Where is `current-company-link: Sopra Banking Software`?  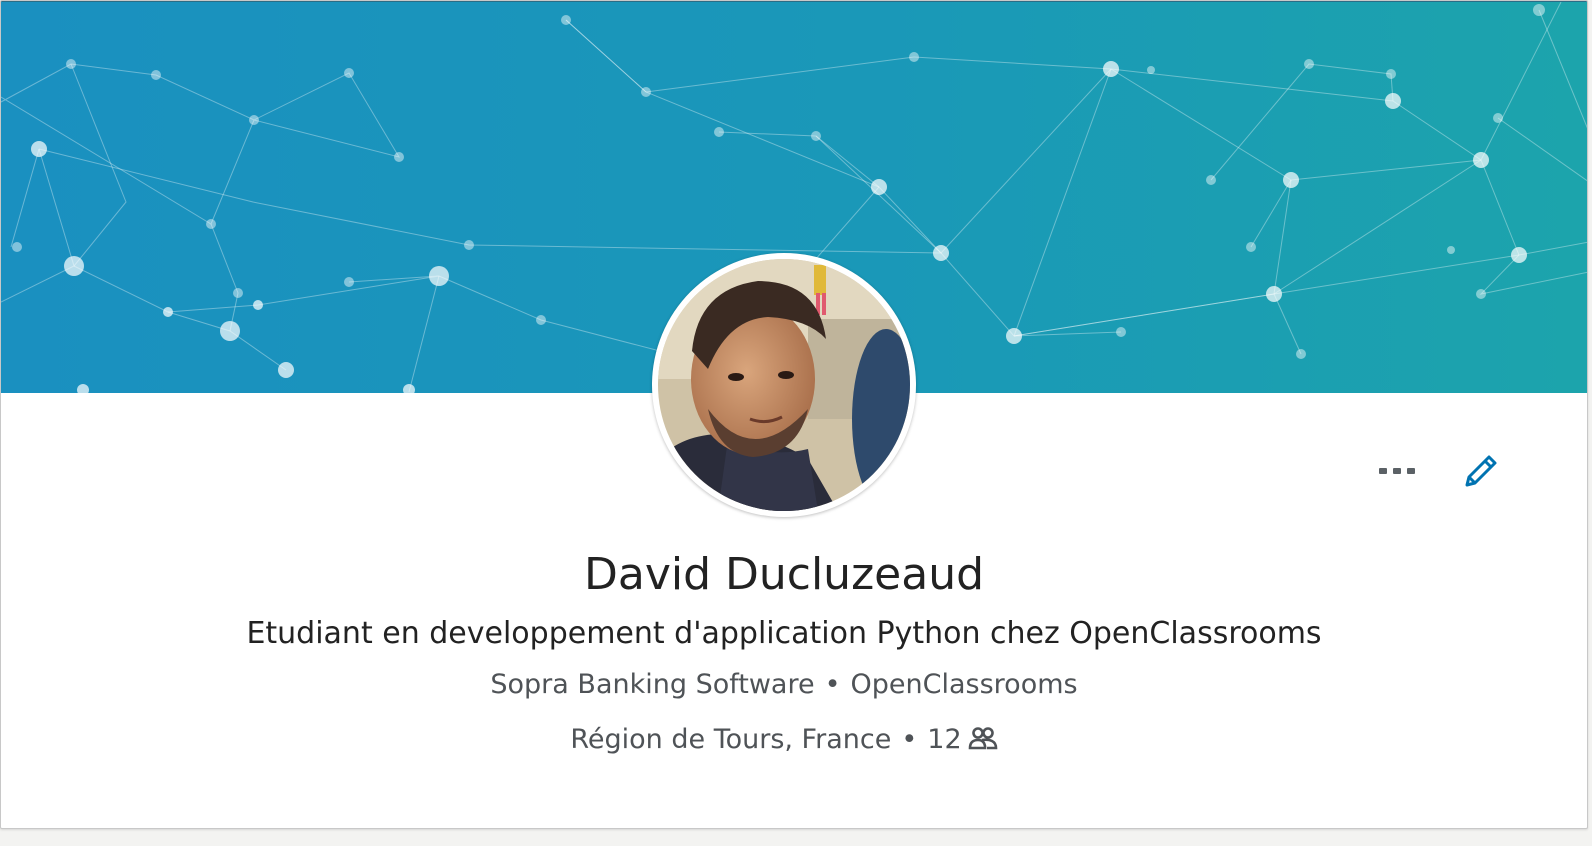
current-company-link: Sopra Banking Software is located at coordinates (652, 684).